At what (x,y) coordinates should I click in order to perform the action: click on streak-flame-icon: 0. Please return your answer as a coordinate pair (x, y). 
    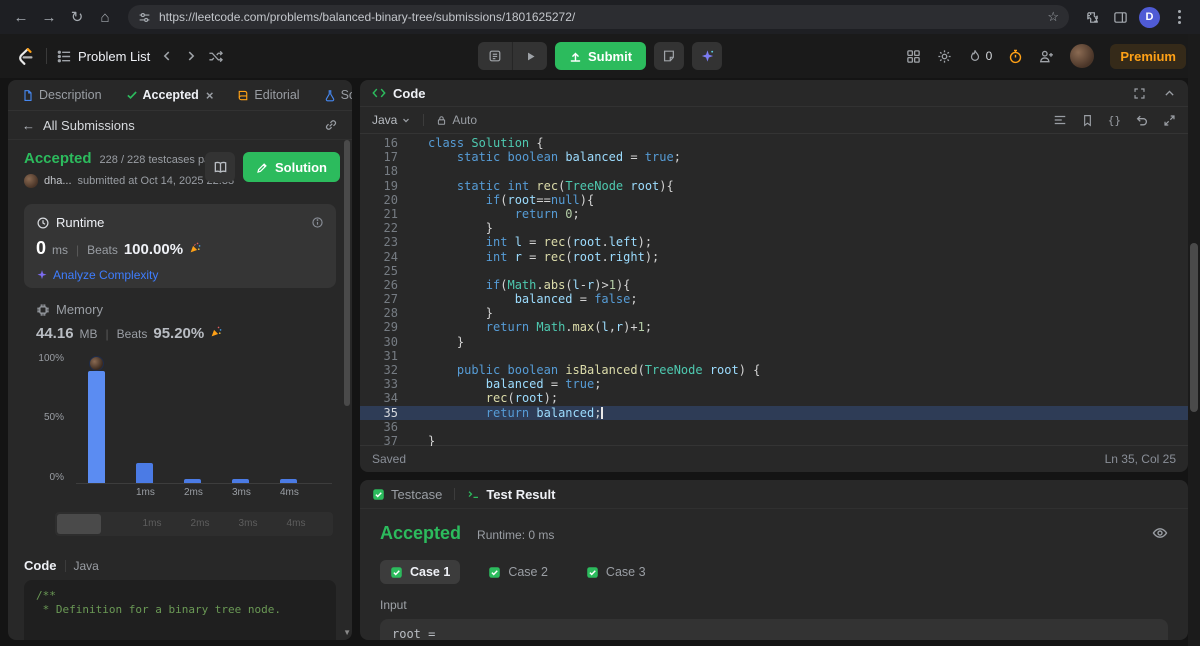
    Looking at the image, I should click on (980, 56).